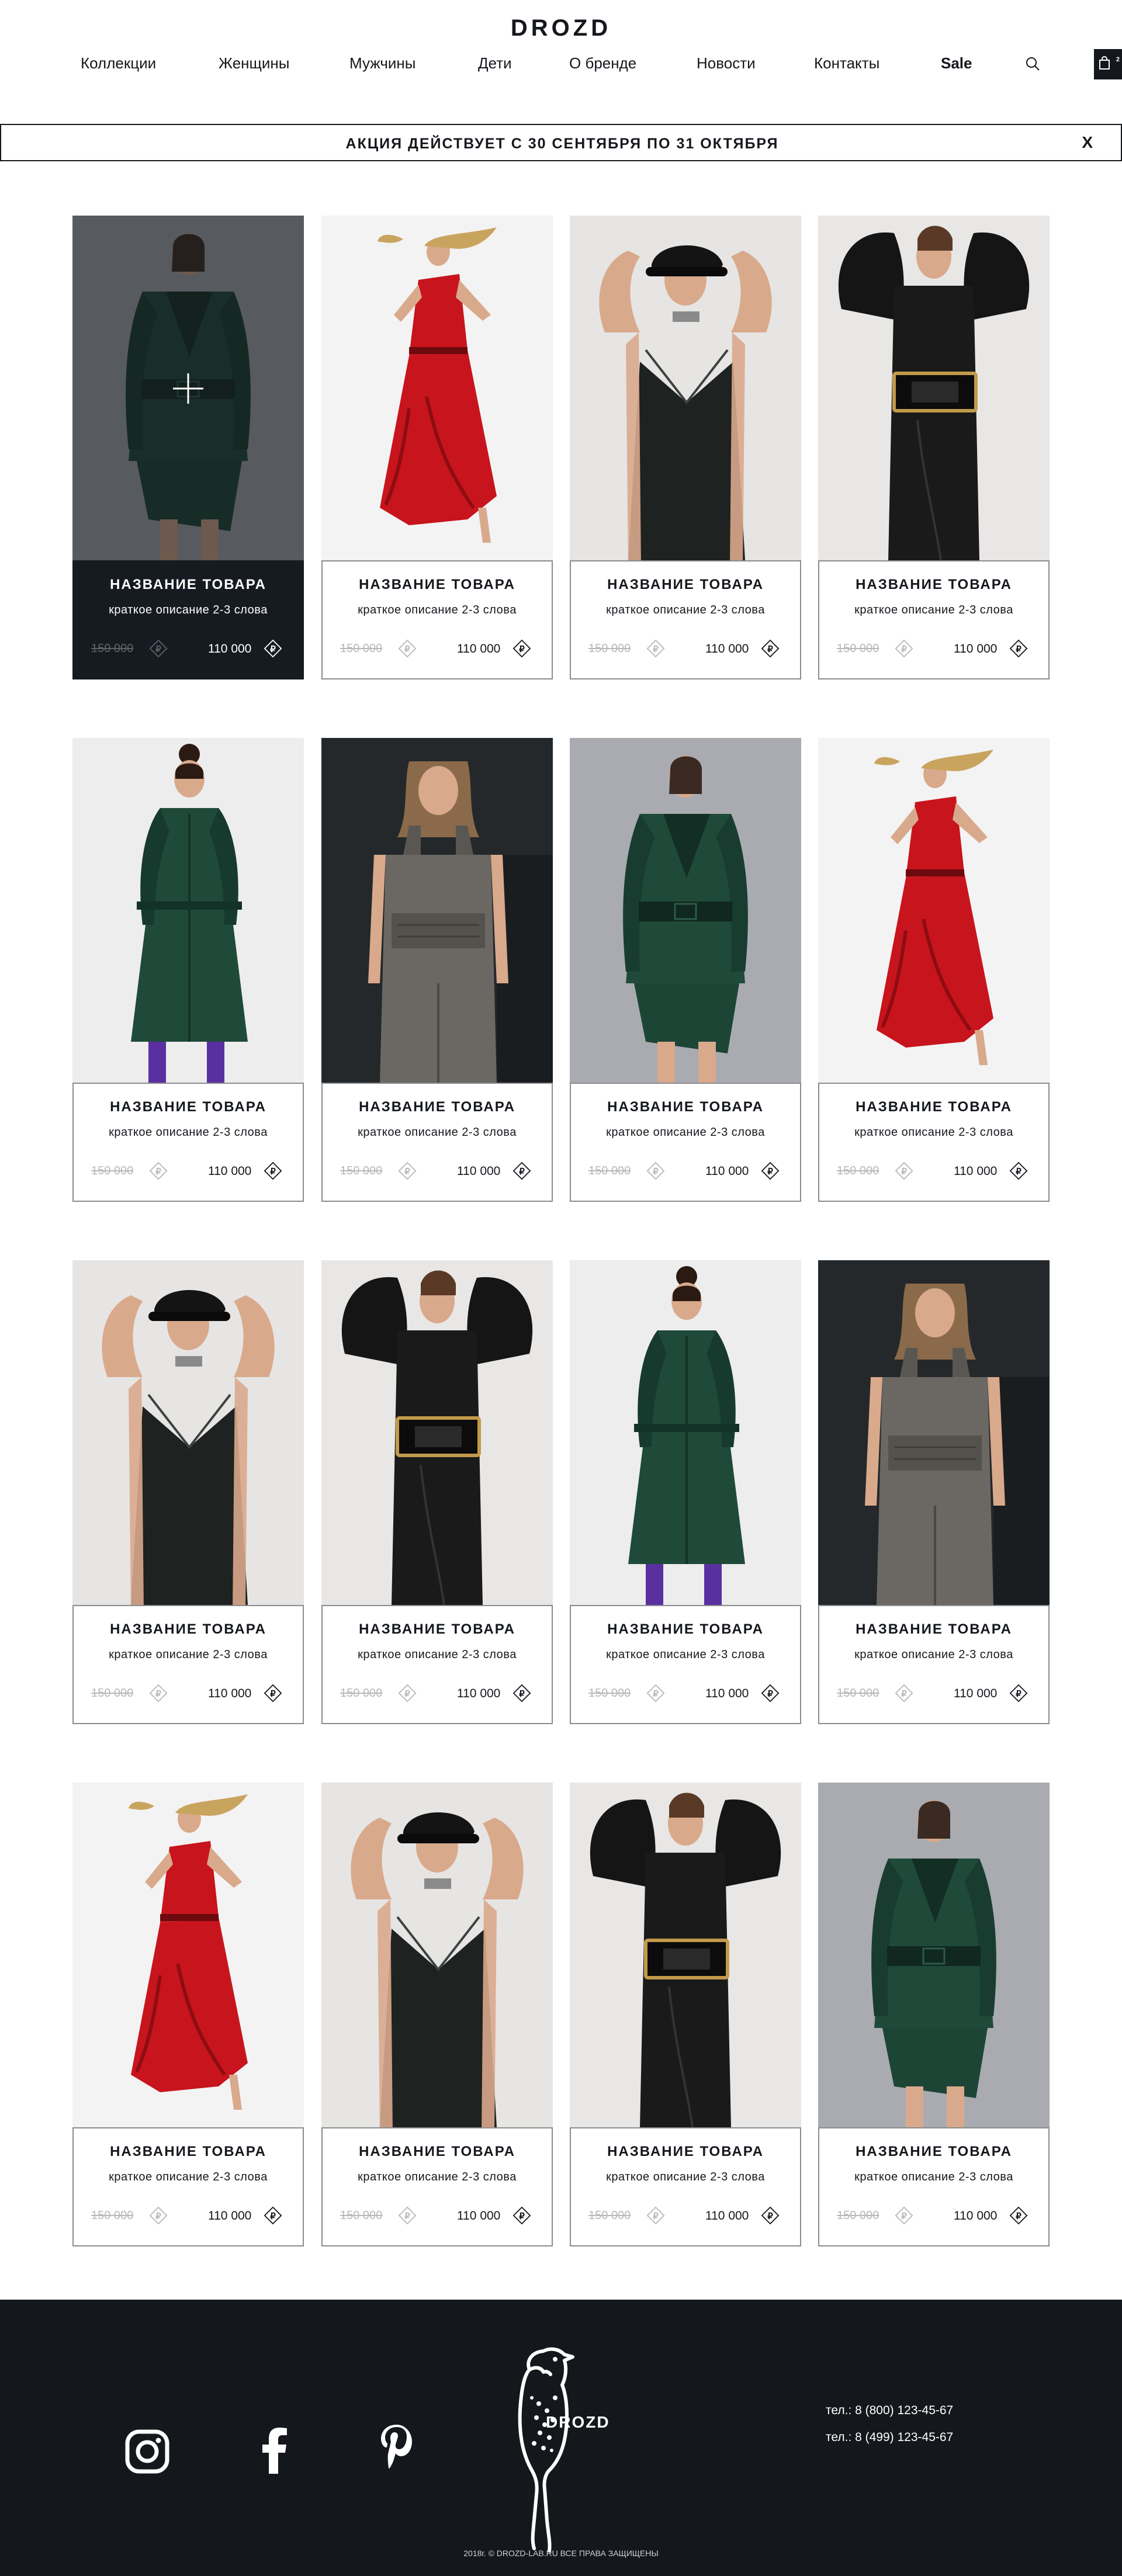 The width and height of the screenshot is (1122, 2576). I want to click on nav-item-kids: Дети, so click(495, 63).